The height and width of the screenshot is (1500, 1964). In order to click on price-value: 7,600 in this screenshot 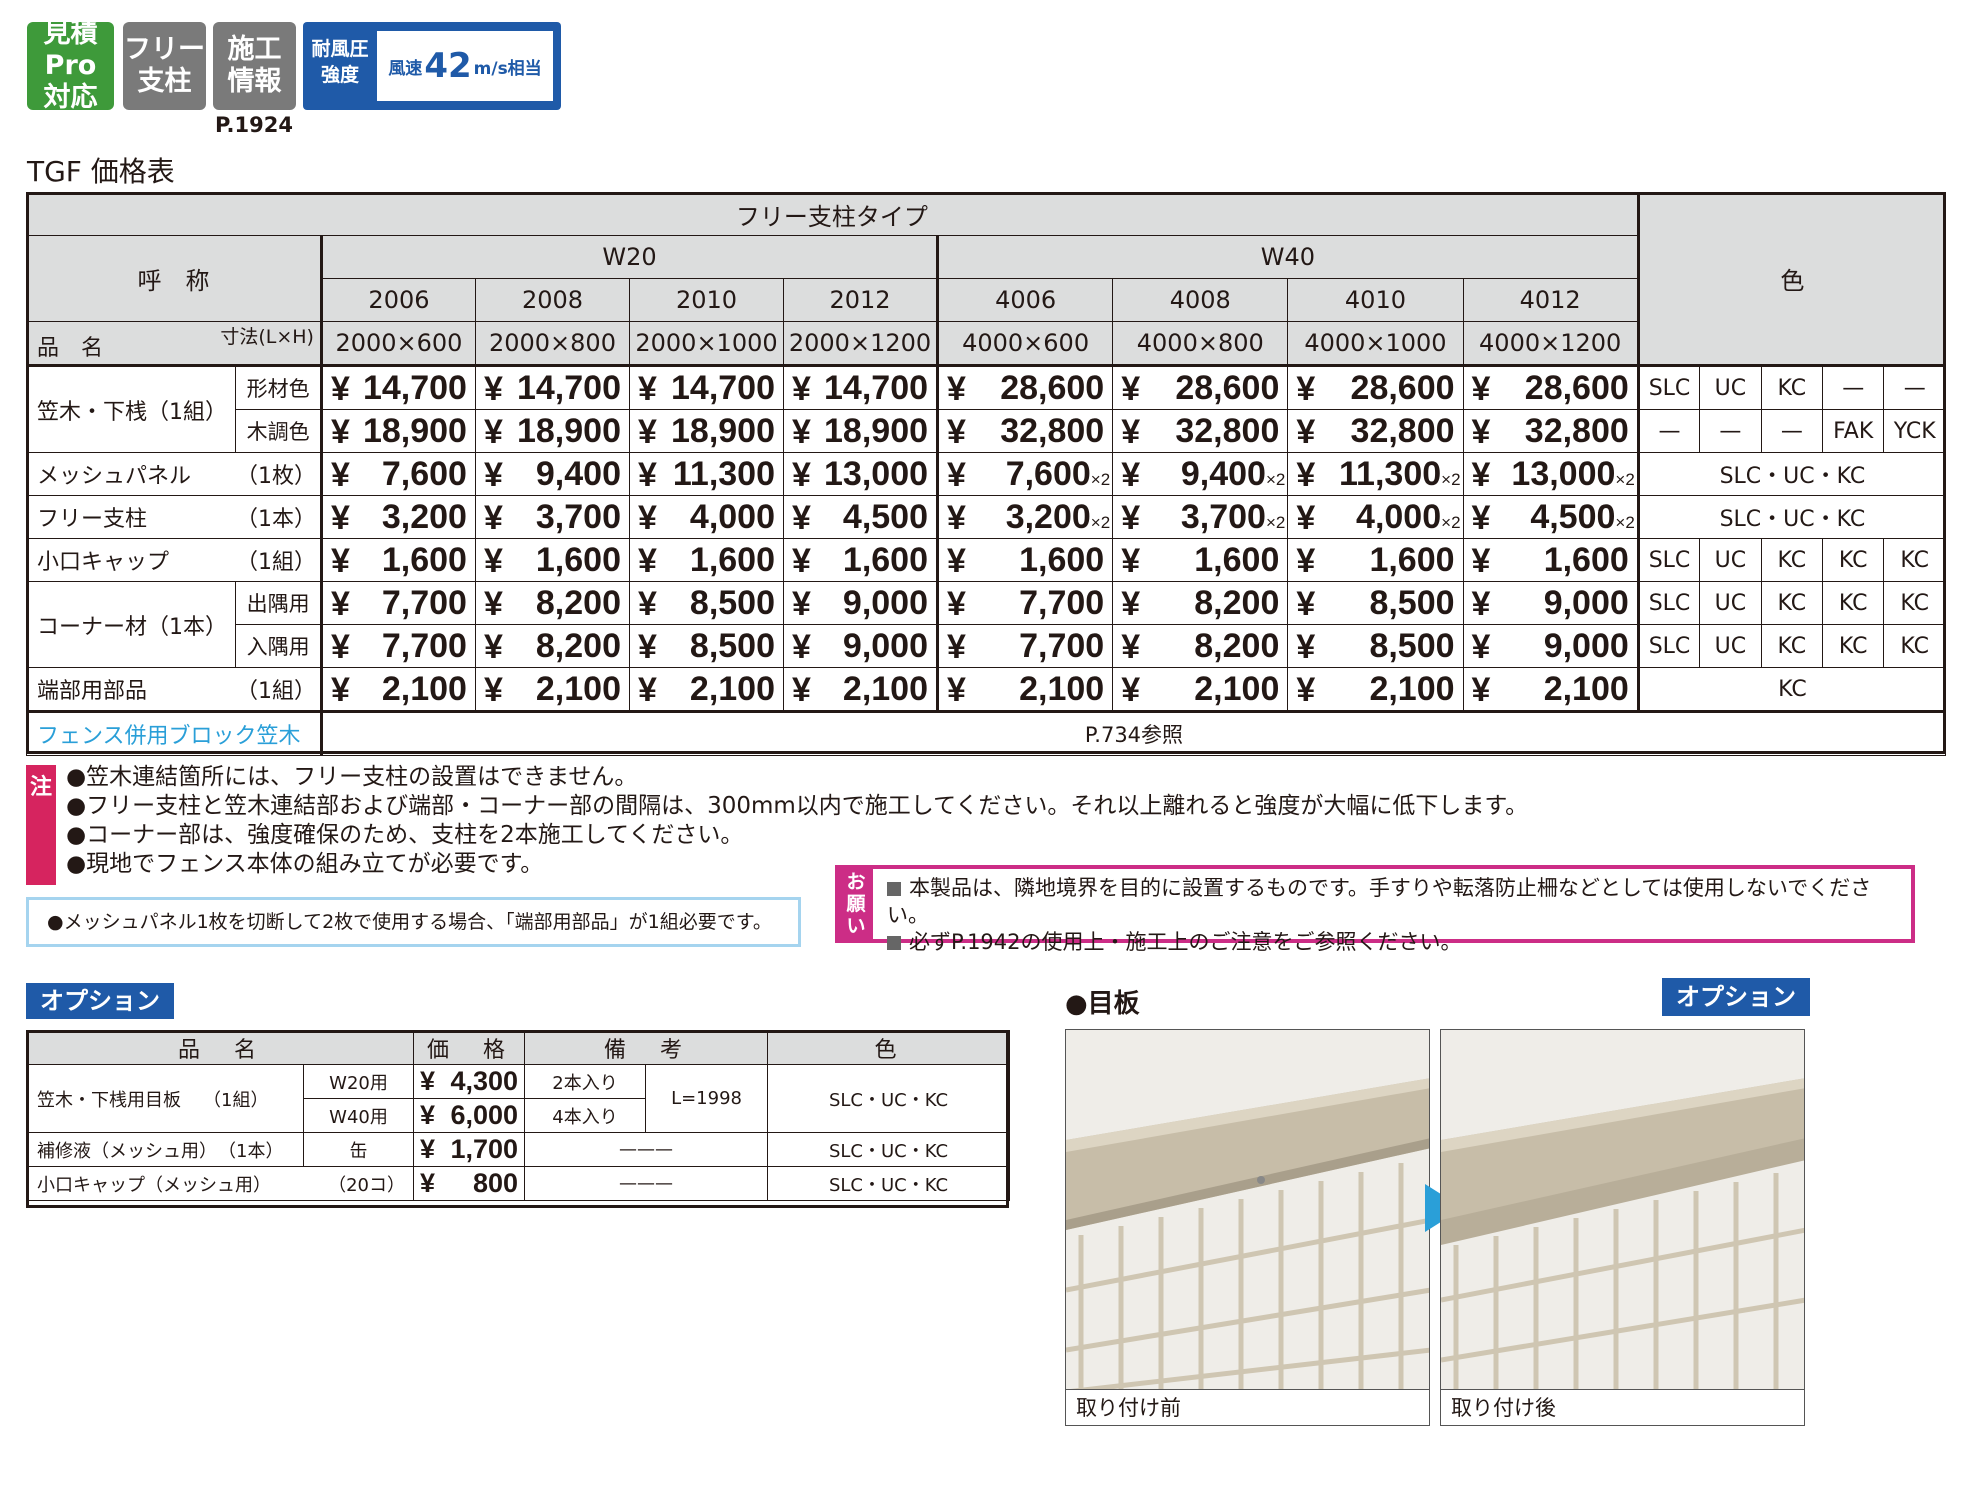, I will do `click(424, 473)`.